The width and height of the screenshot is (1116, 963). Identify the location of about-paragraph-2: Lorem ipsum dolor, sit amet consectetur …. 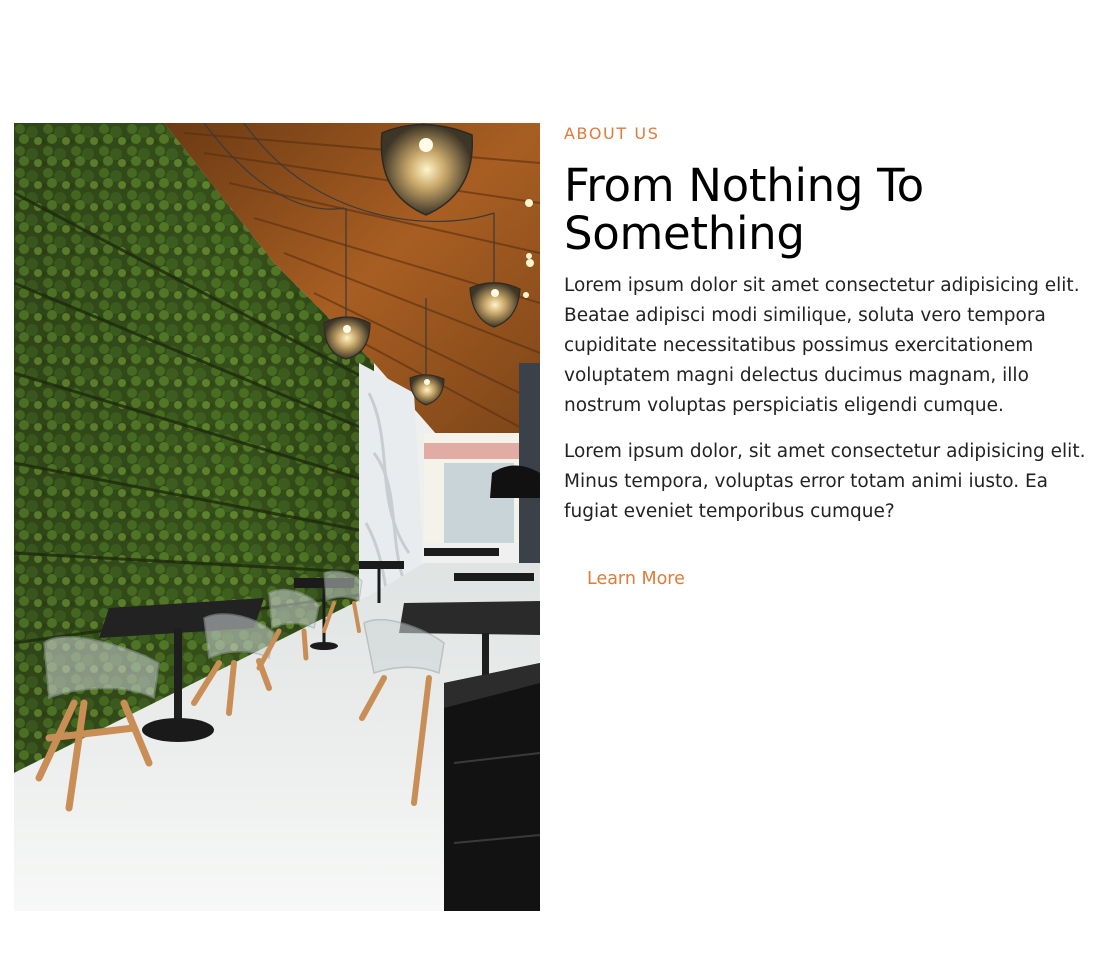
(825, 481).